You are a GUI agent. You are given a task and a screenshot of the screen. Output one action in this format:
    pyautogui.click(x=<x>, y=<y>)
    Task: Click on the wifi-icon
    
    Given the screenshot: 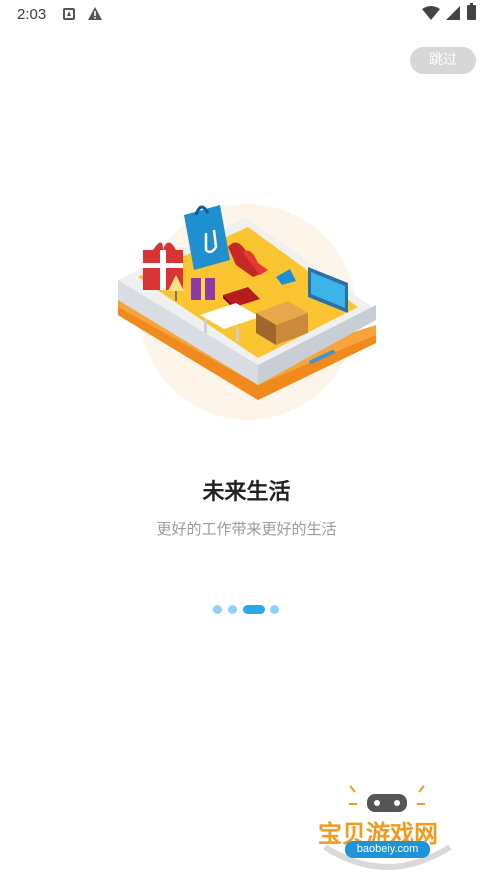 What is the action you would take?
    pyautogui.click(x=431, y=13)
    